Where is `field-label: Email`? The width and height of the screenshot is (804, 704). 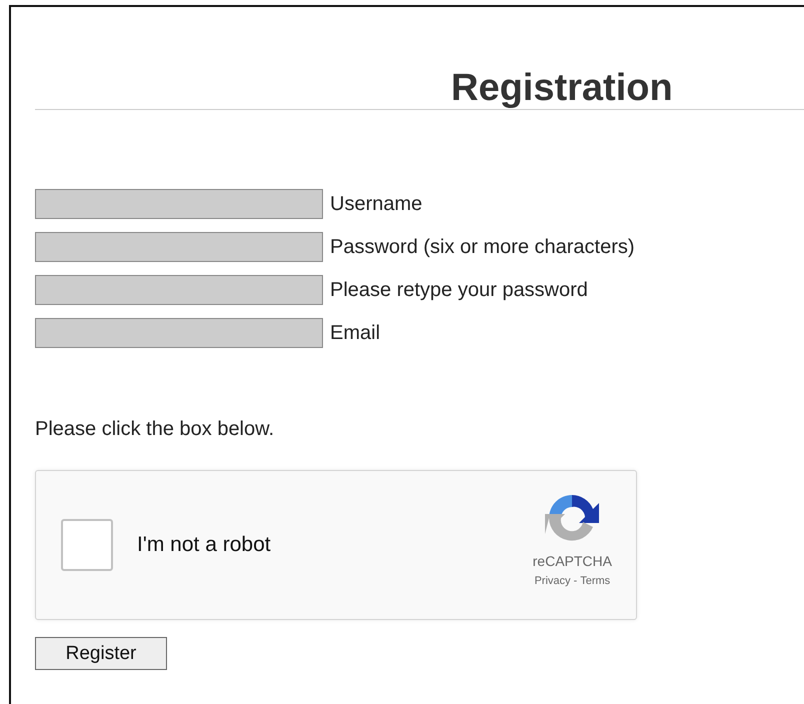 field-label: Email is located at coordinates (355, 333).